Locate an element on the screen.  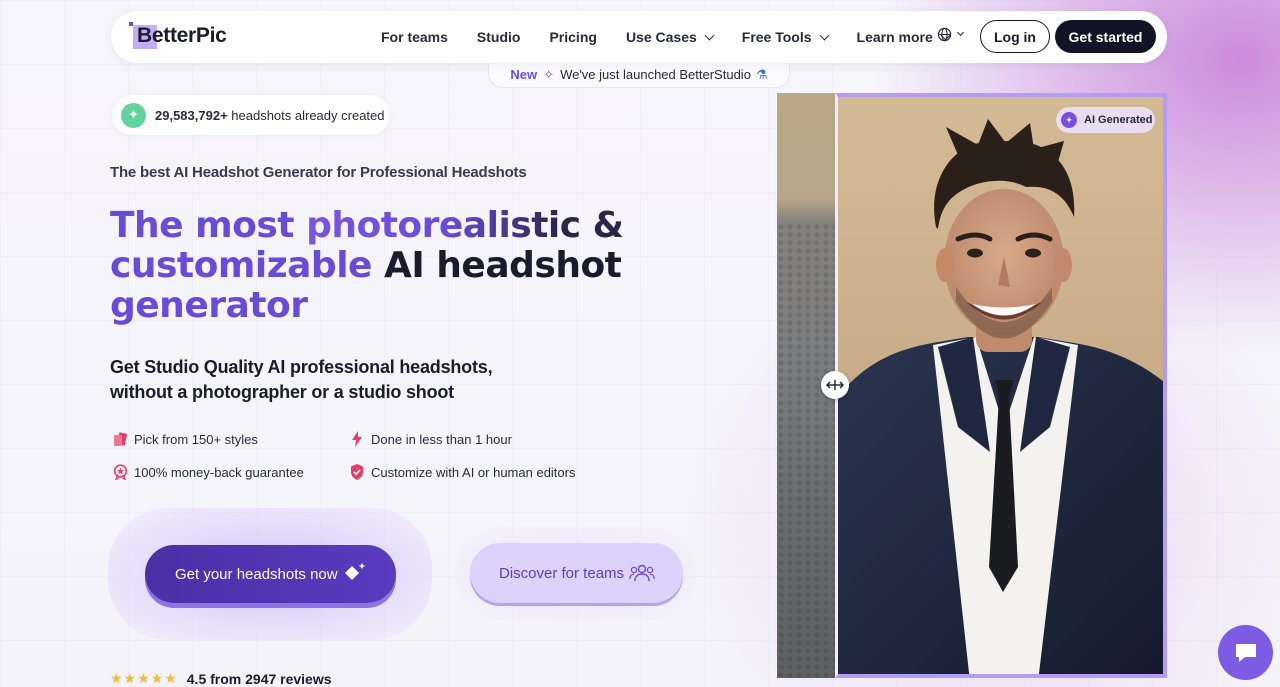
team-icon is located at coordinates (642, 573).